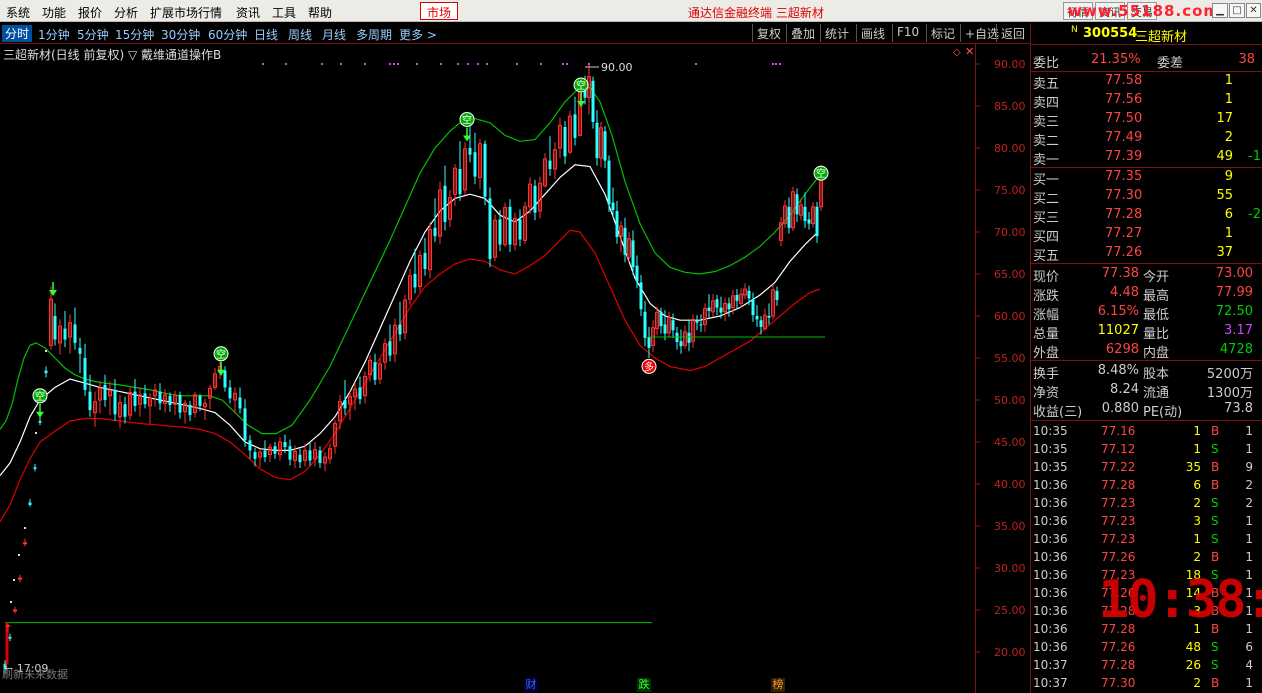 The width and height of the screenshot is (1262, 693). What do you see at coordinates (907, 33) in the screenshot?
I see `f10-button: F10` at bounding box center [907, 33].